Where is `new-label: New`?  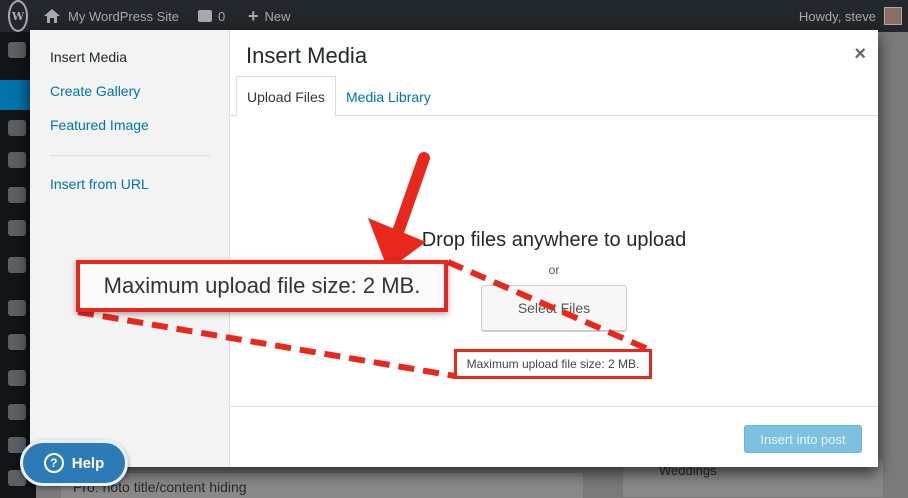
new-label: New is located at coordinates (277, 16).